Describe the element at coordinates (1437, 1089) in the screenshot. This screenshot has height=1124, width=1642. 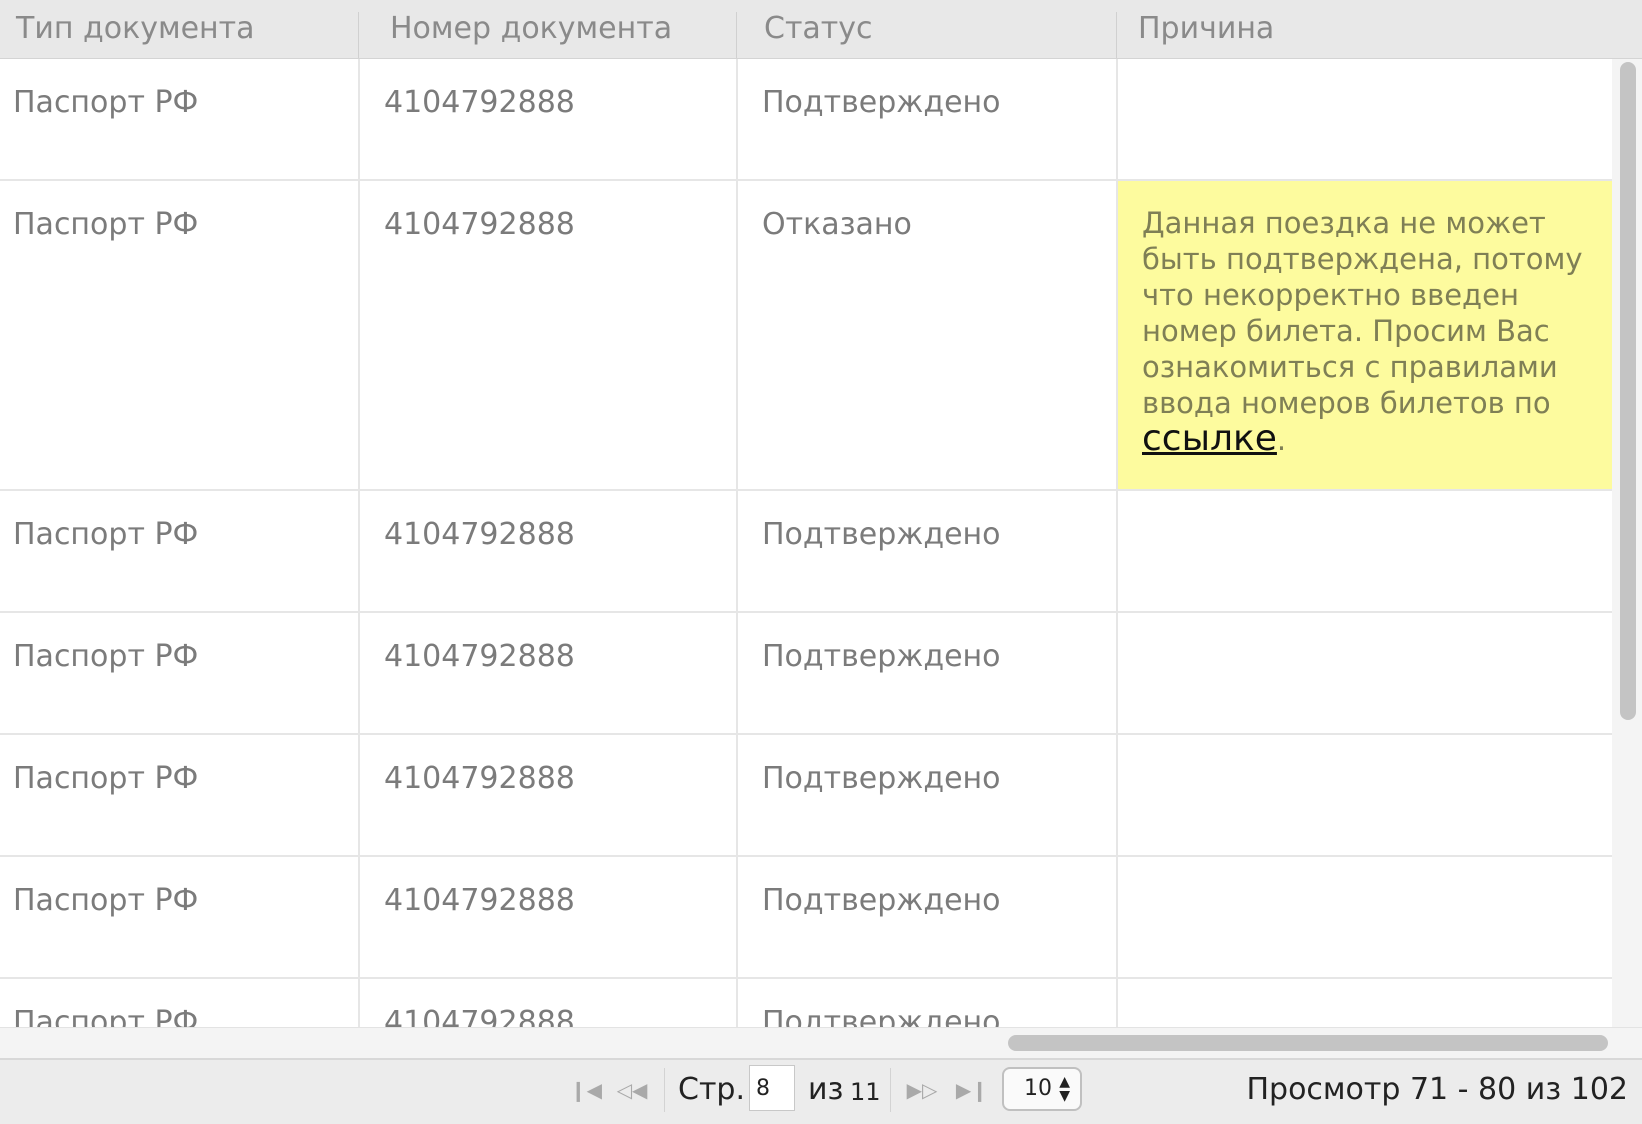
I see `records-info: Просмотр 71 - 80 из 102` at that location.